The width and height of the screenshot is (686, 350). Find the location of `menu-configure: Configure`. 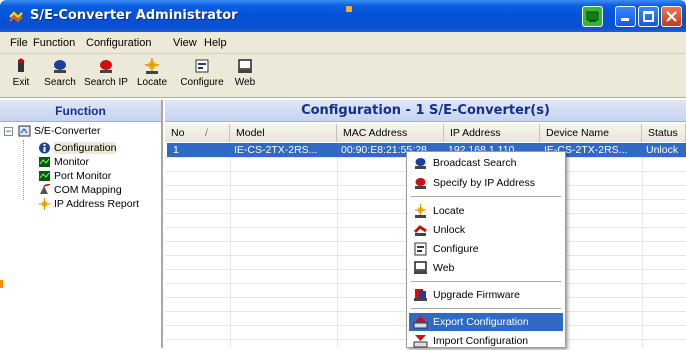

menu-configure: Configure is located at coordinates (486, 249).